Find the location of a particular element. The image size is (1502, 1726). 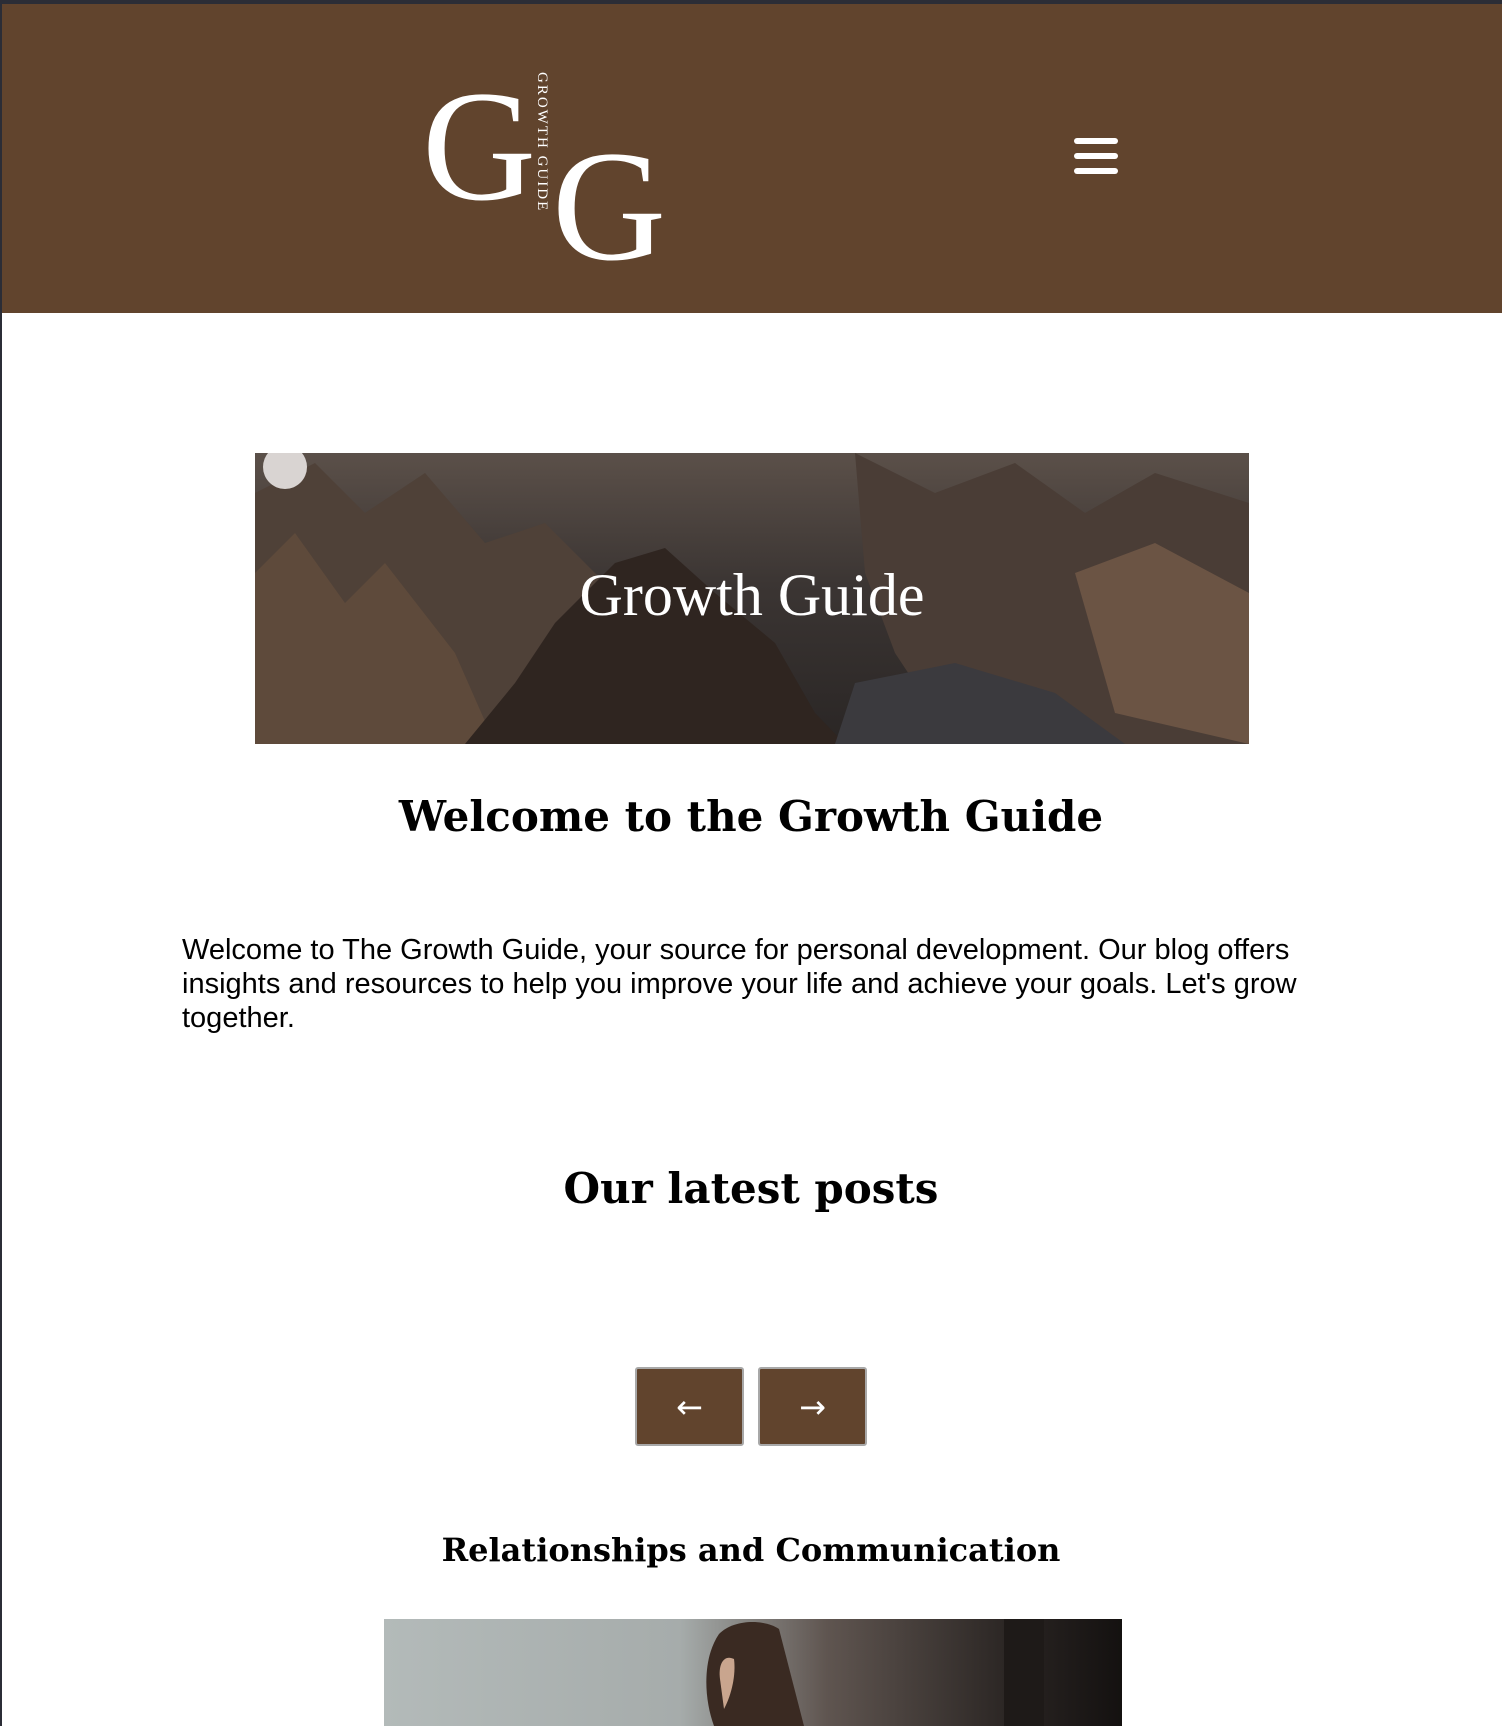

hero-banner: Growth Guide is located at coordinates (752, 598).